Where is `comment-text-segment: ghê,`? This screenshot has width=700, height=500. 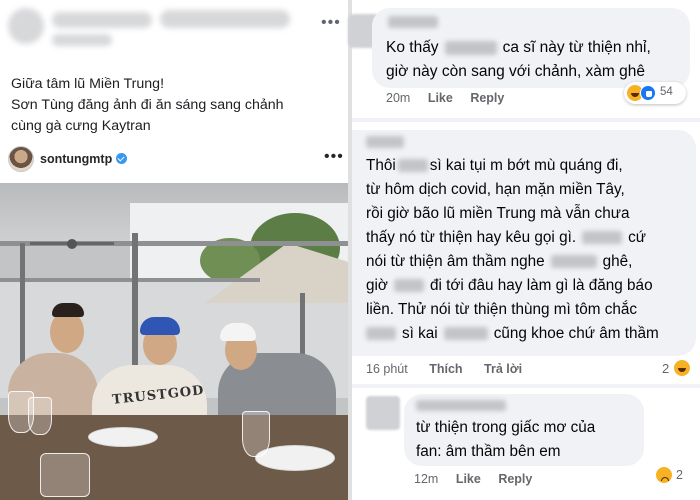
comment-text-segment: ghê, is located at coordinates (617, 261).